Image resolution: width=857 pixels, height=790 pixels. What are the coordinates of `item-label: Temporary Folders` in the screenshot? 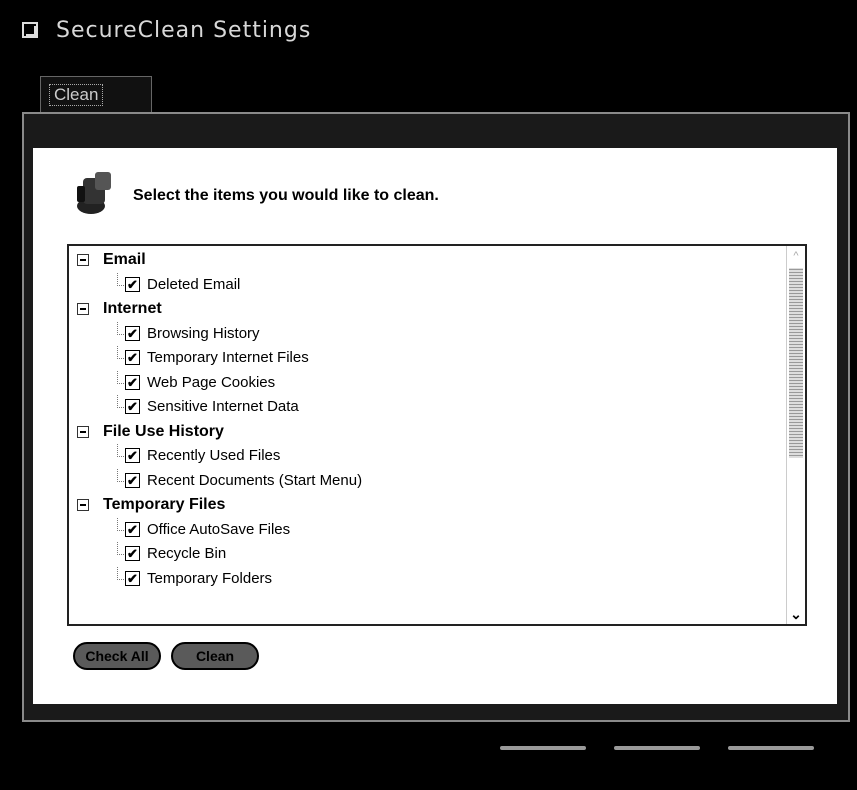 It's located at (210, 578).